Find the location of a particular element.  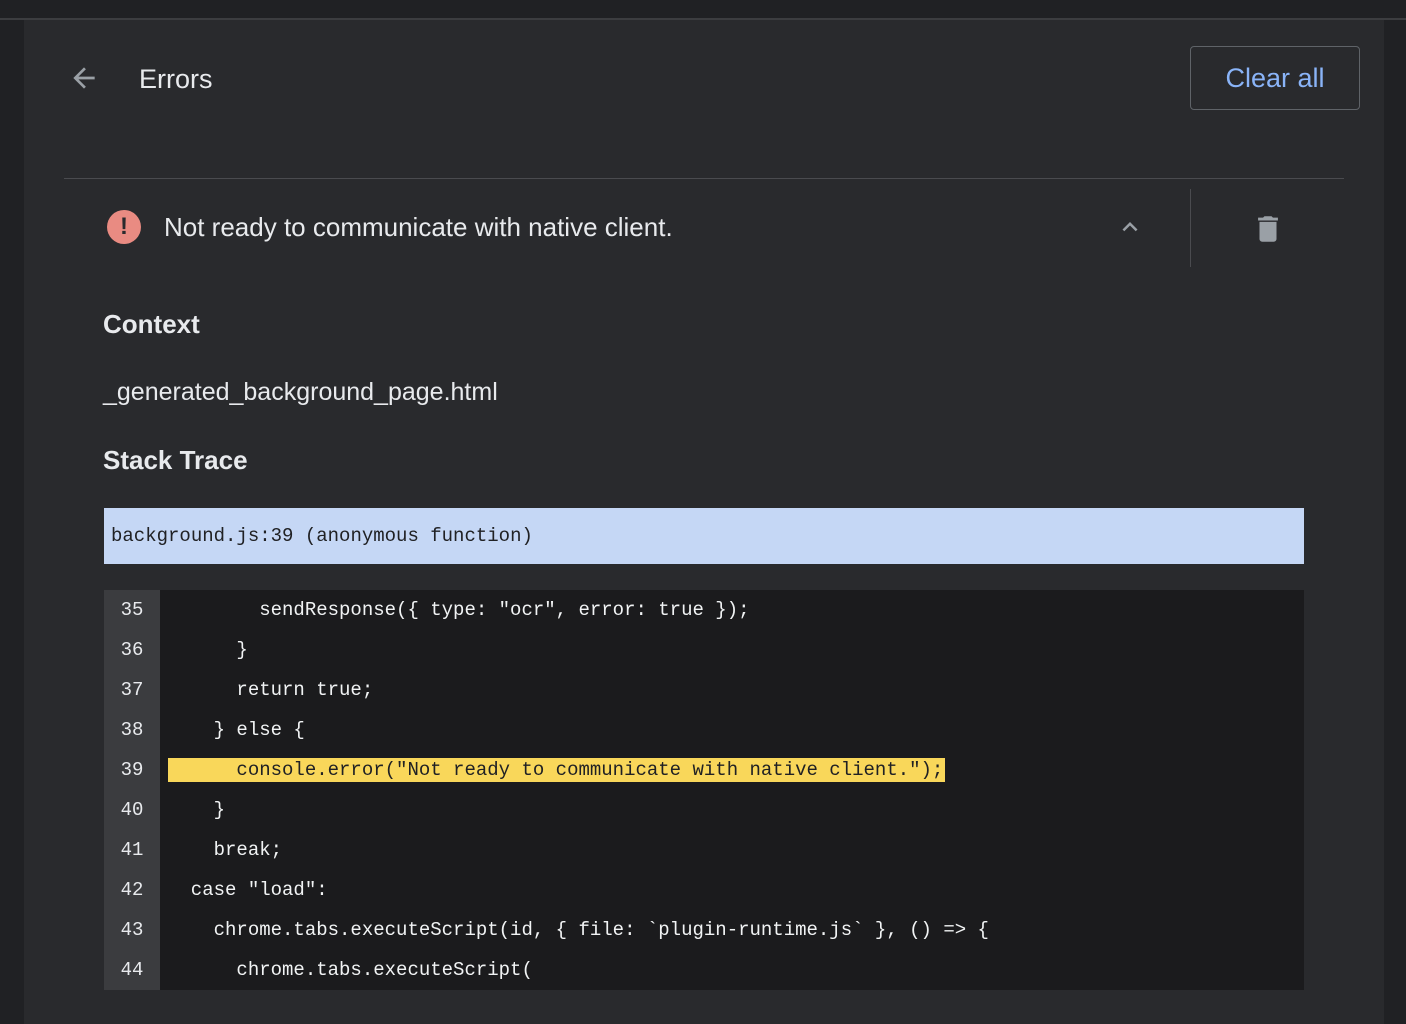

error-icon: ! is located at coordinates (124, 227).